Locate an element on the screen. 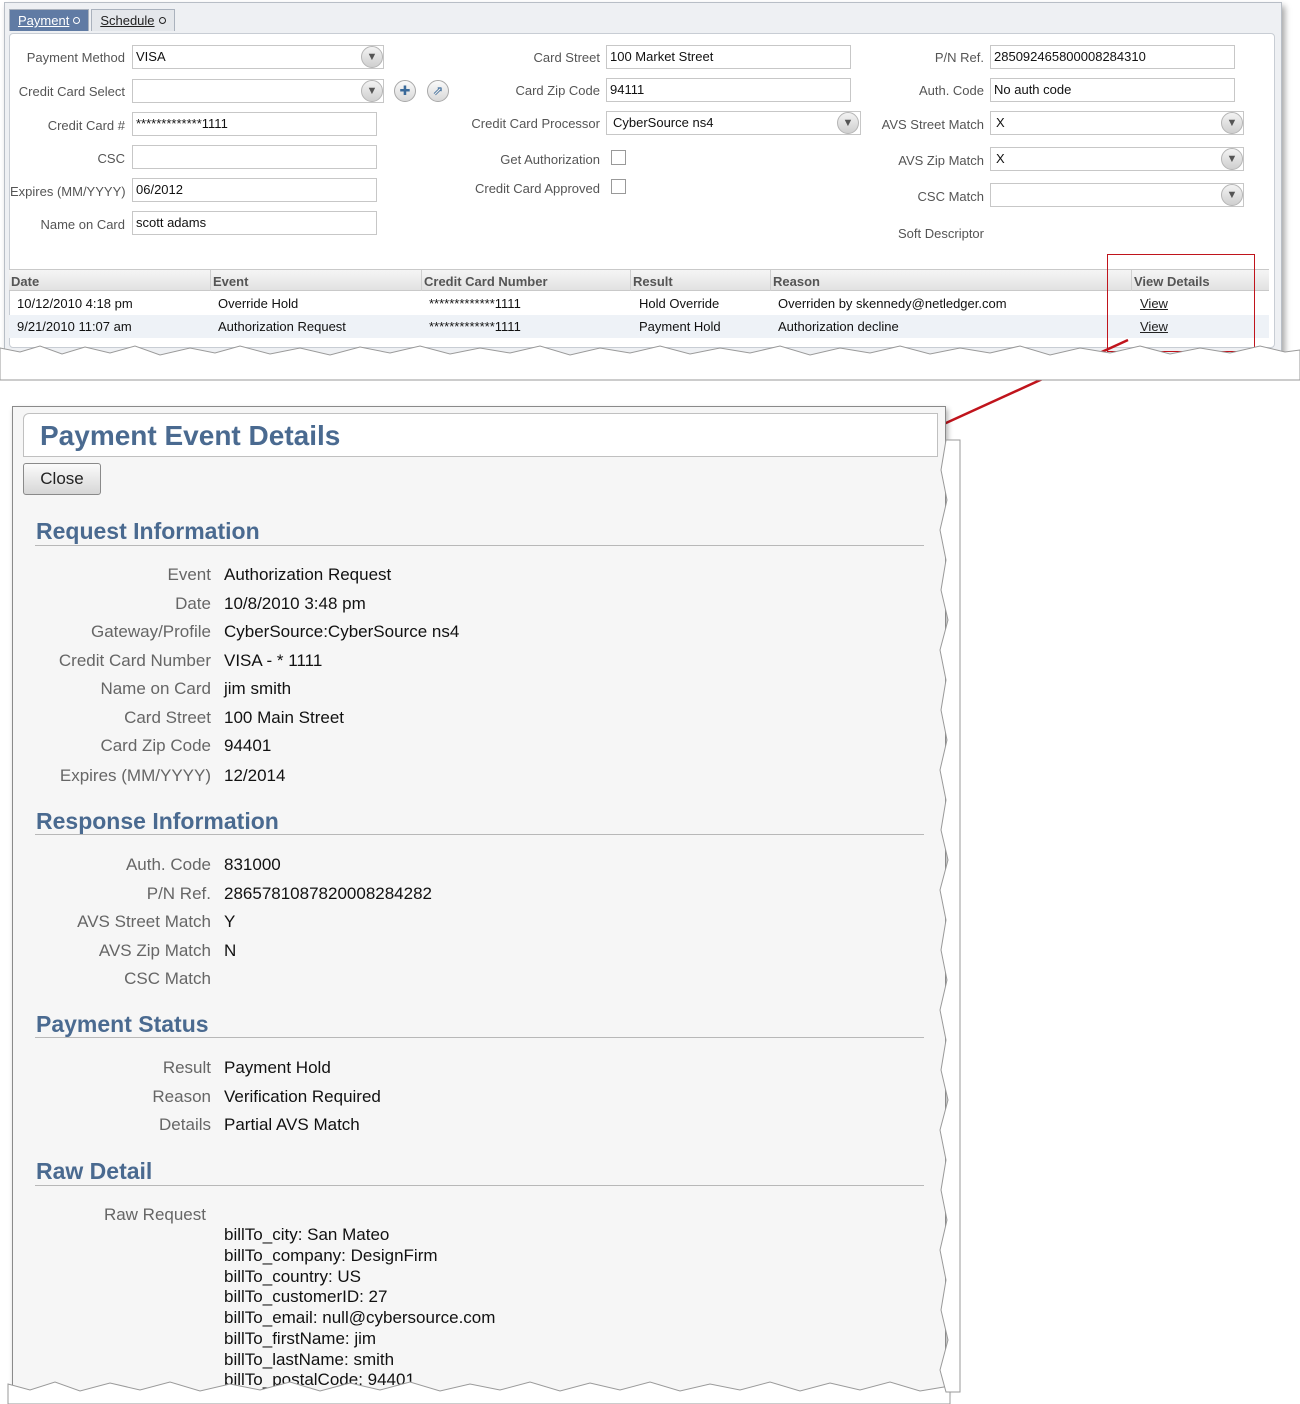 This screenshot has height=1404, width=1300. payment-status-title: Payment Status is located at coordinates (122, 1024).